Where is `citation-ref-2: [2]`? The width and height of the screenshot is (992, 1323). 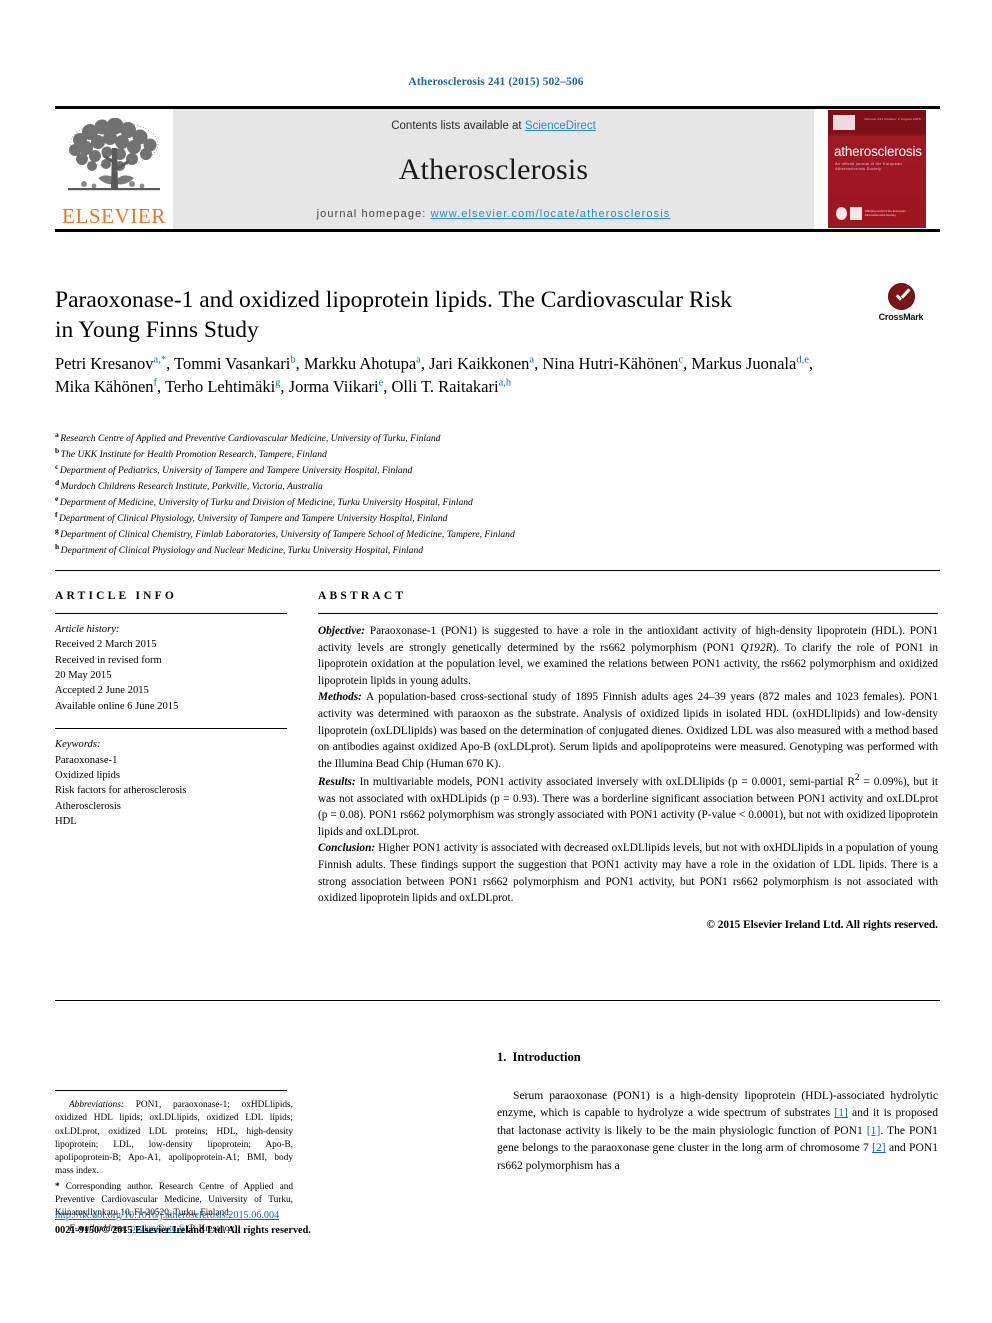
citation-ref-2: [2] is located at coordinates (879, 1147).